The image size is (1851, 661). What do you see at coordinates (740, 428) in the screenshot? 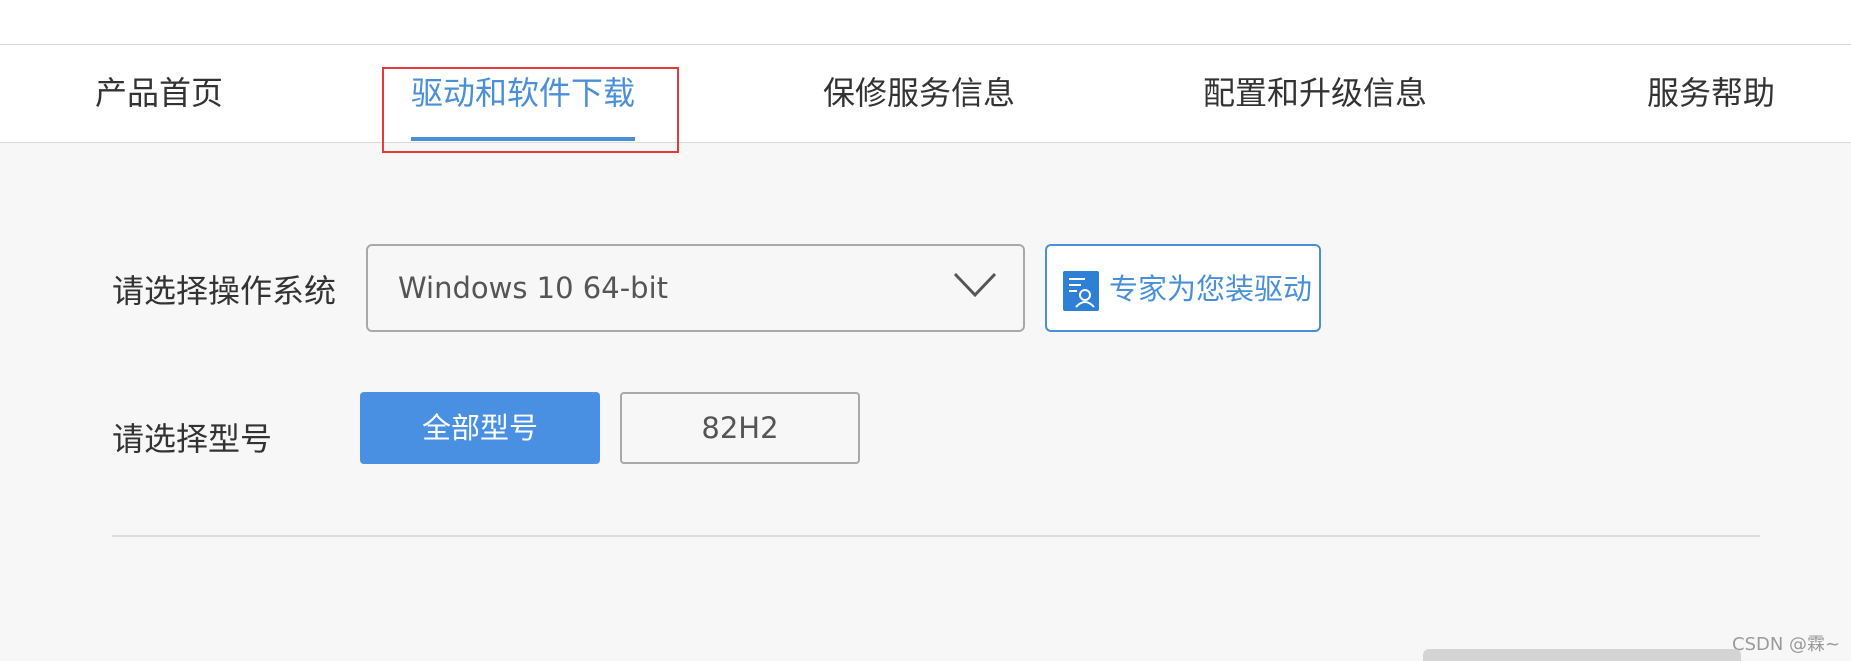
I see `model-82h2-button: 82H2` at bounding box center [740, 428].